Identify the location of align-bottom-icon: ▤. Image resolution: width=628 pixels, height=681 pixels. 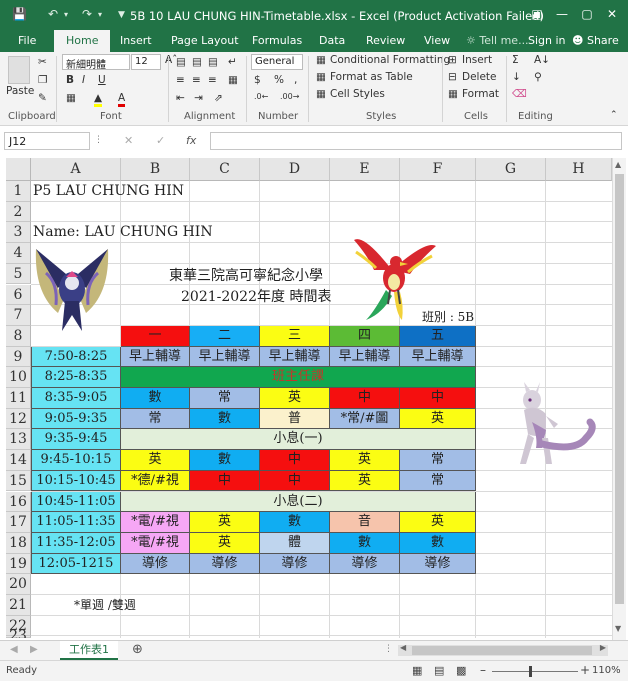
(213, 62).